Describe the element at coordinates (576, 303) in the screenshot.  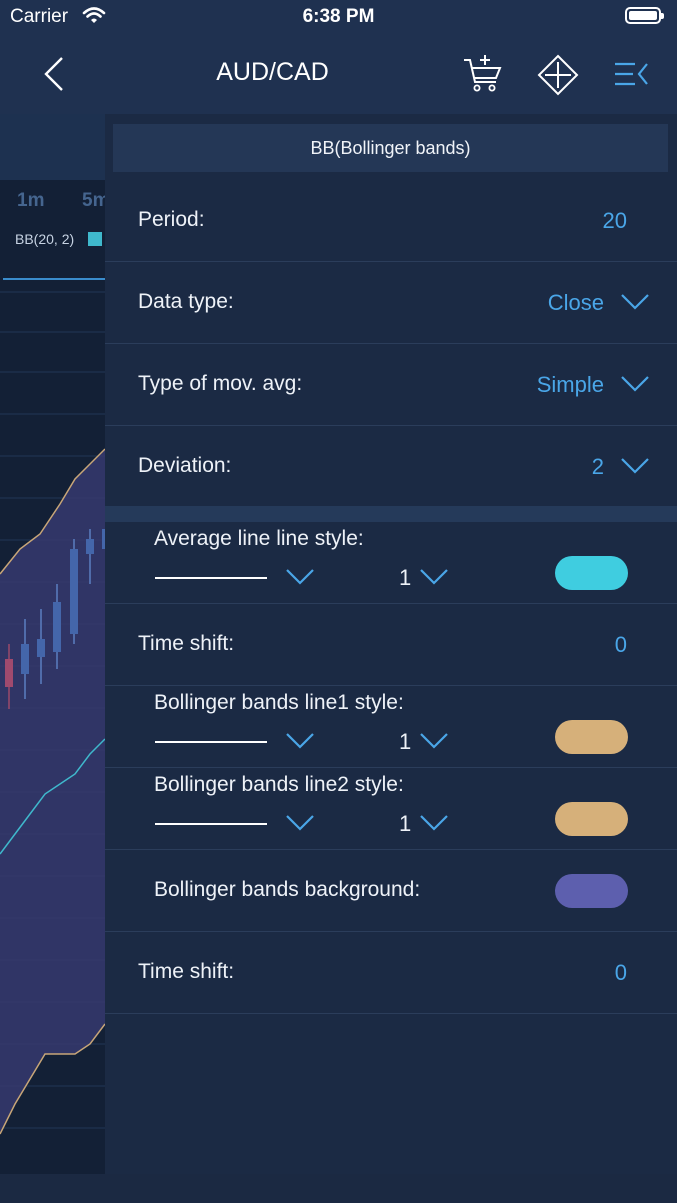
I see `data-type-value: Close` at that location.